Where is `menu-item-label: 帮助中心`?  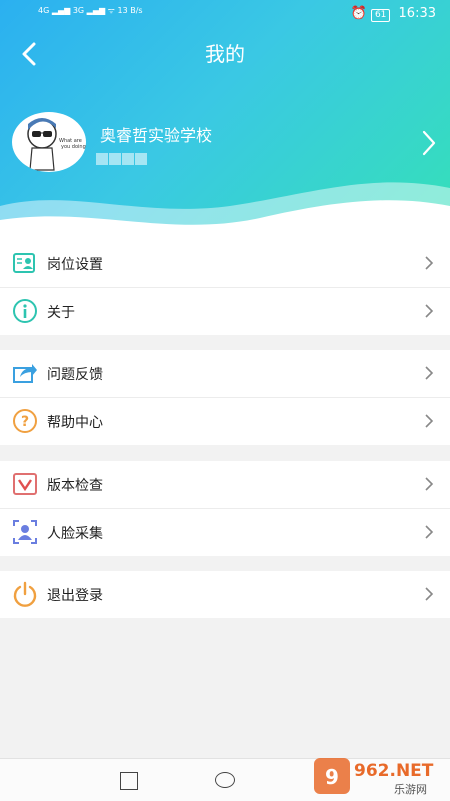
menu-item-label: 帮助中心 is located at coordinates (75, 423).